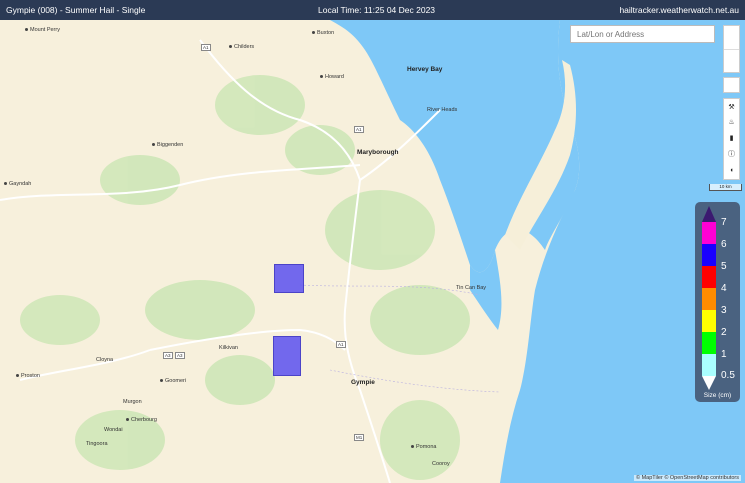  I want to click on legend-label: 7, so click(724, 222).